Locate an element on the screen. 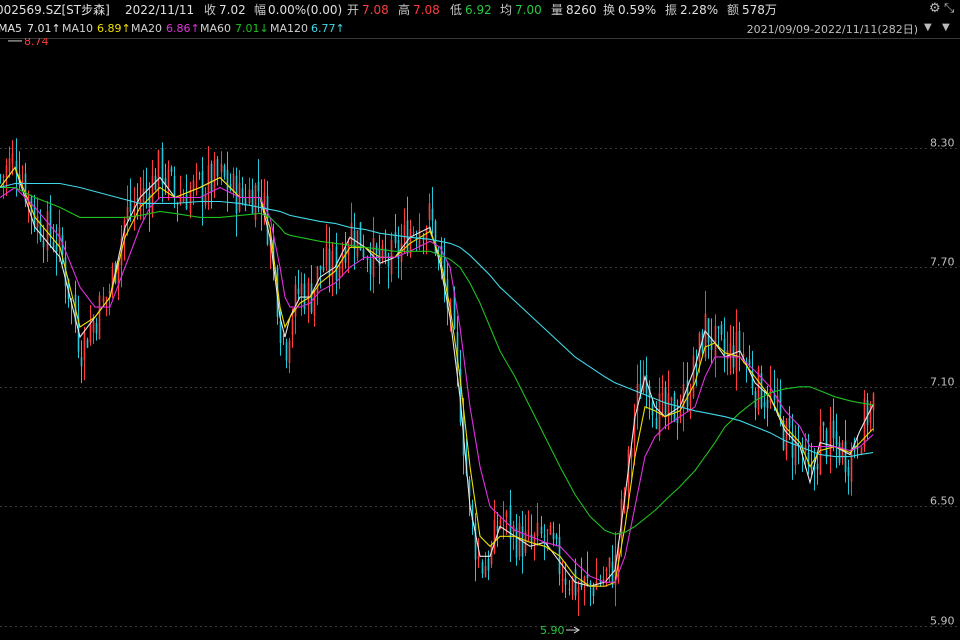 Image resolution: width=960 pixels, height=640 pixels. y-tick-label-1: 7.70 is located at coordinates (942, 262).